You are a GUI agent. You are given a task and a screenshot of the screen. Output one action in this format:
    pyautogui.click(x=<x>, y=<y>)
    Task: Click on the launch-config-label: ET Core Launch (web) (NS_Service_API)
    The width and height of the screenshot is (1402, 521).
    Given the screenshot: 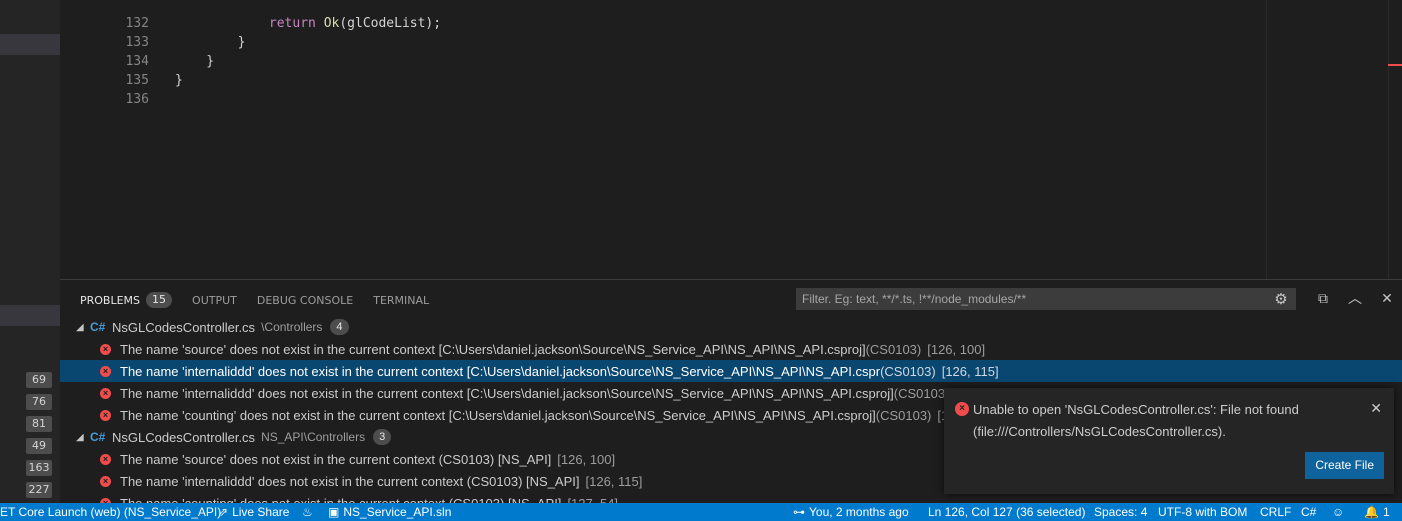 What is the action you would take?
    pyautogui.click(x=111, y=512)
    